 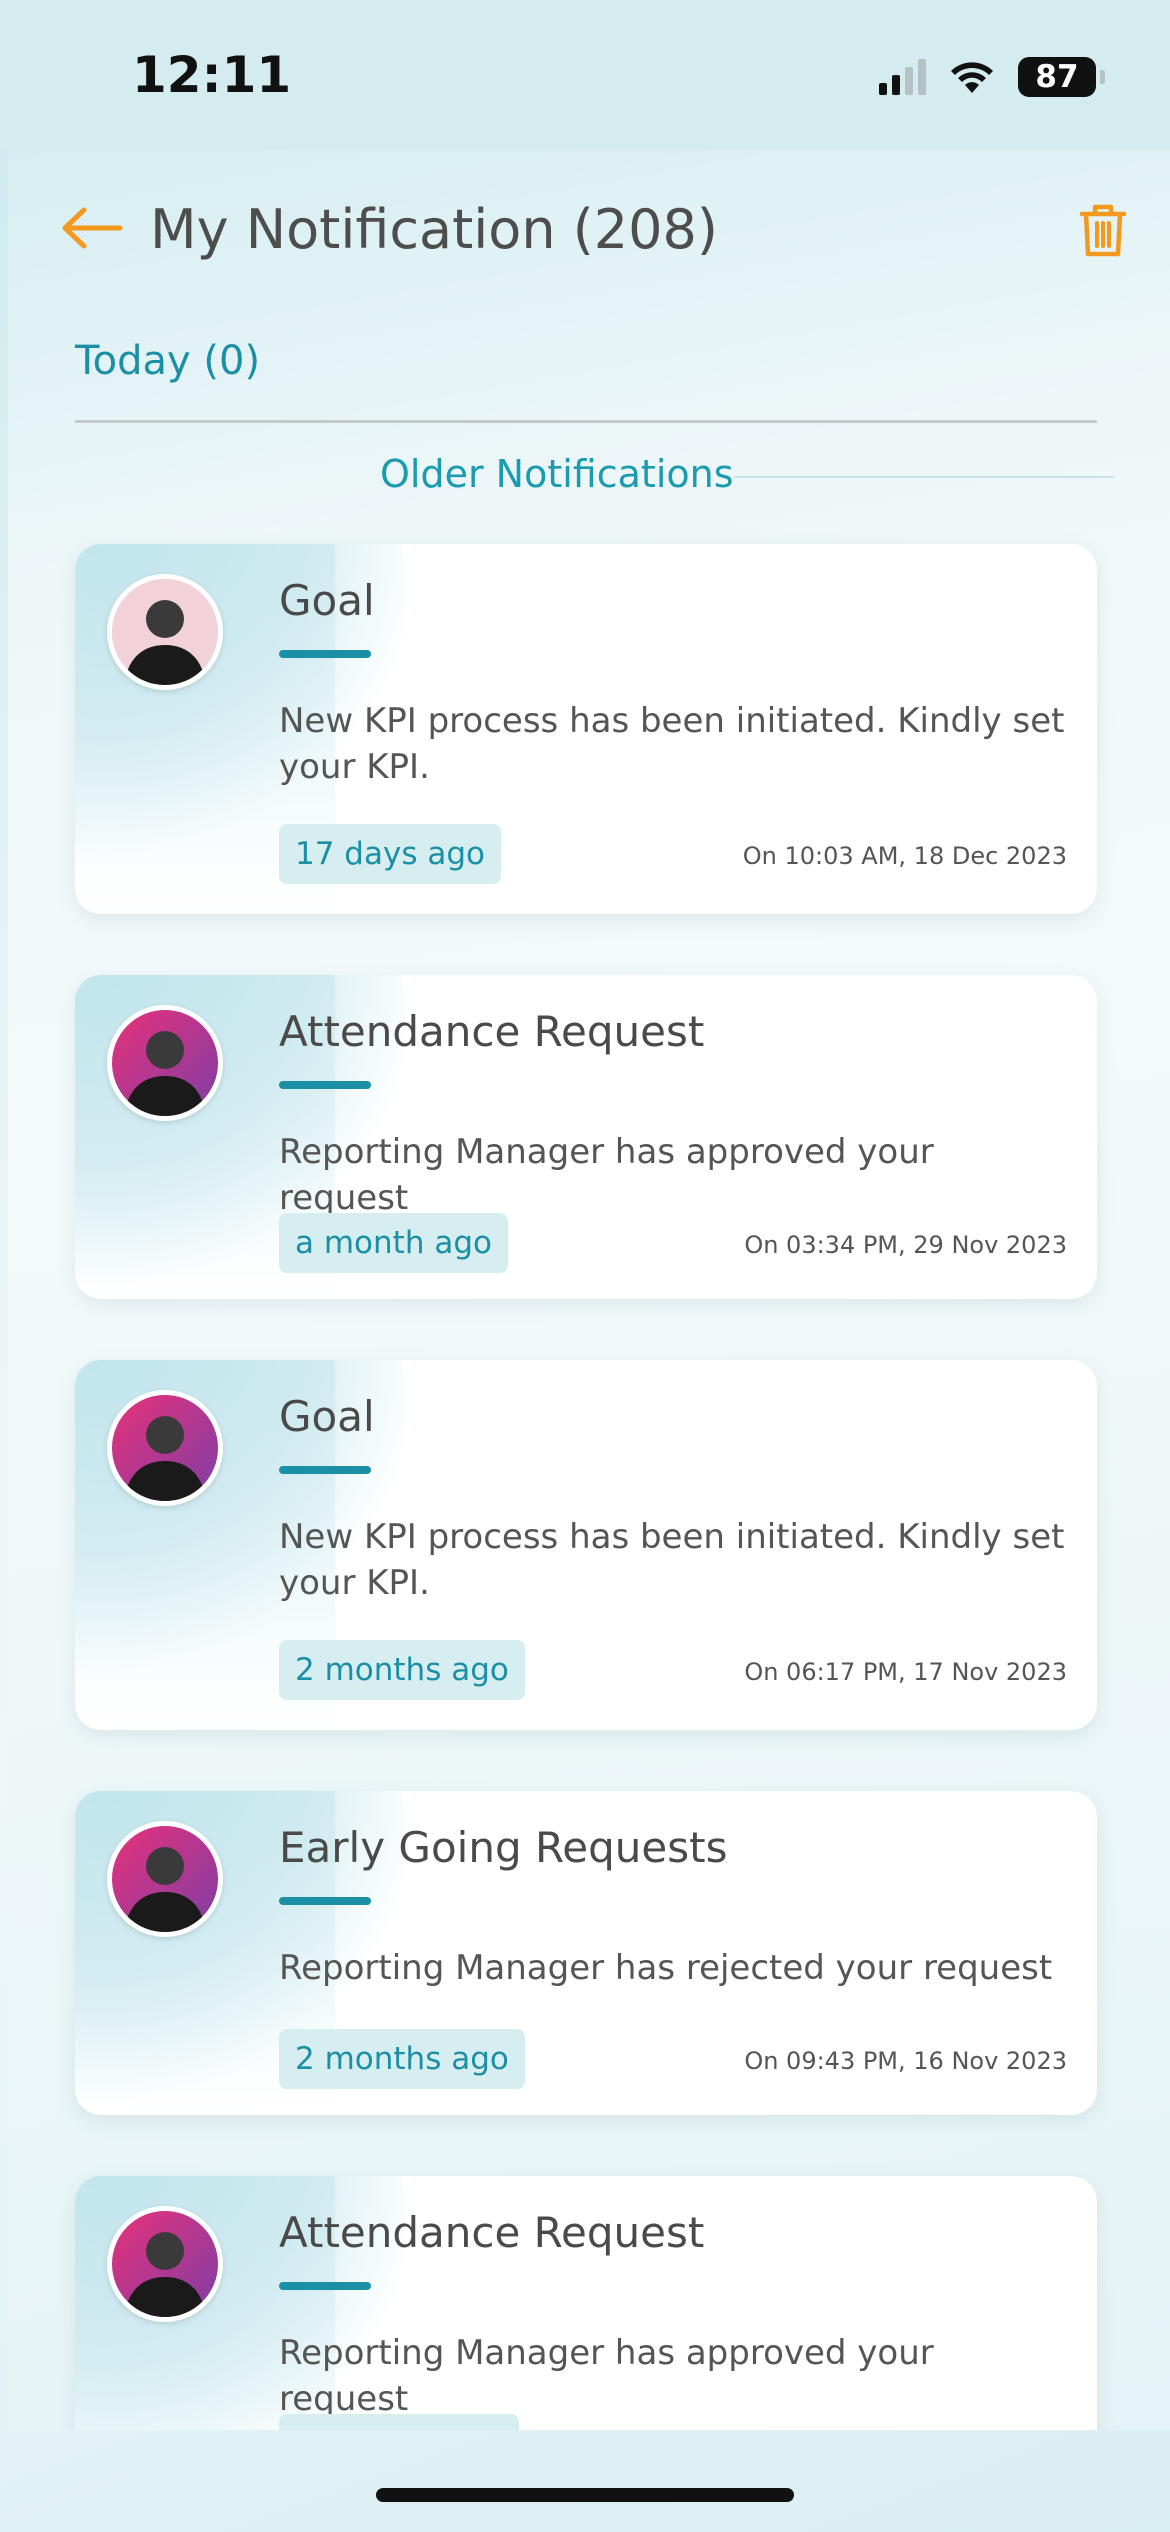 What do you see at coordinates (585, 75) in the screenshot?
I see `status-bar: 12:11 87` at bounding box center [585, 75].